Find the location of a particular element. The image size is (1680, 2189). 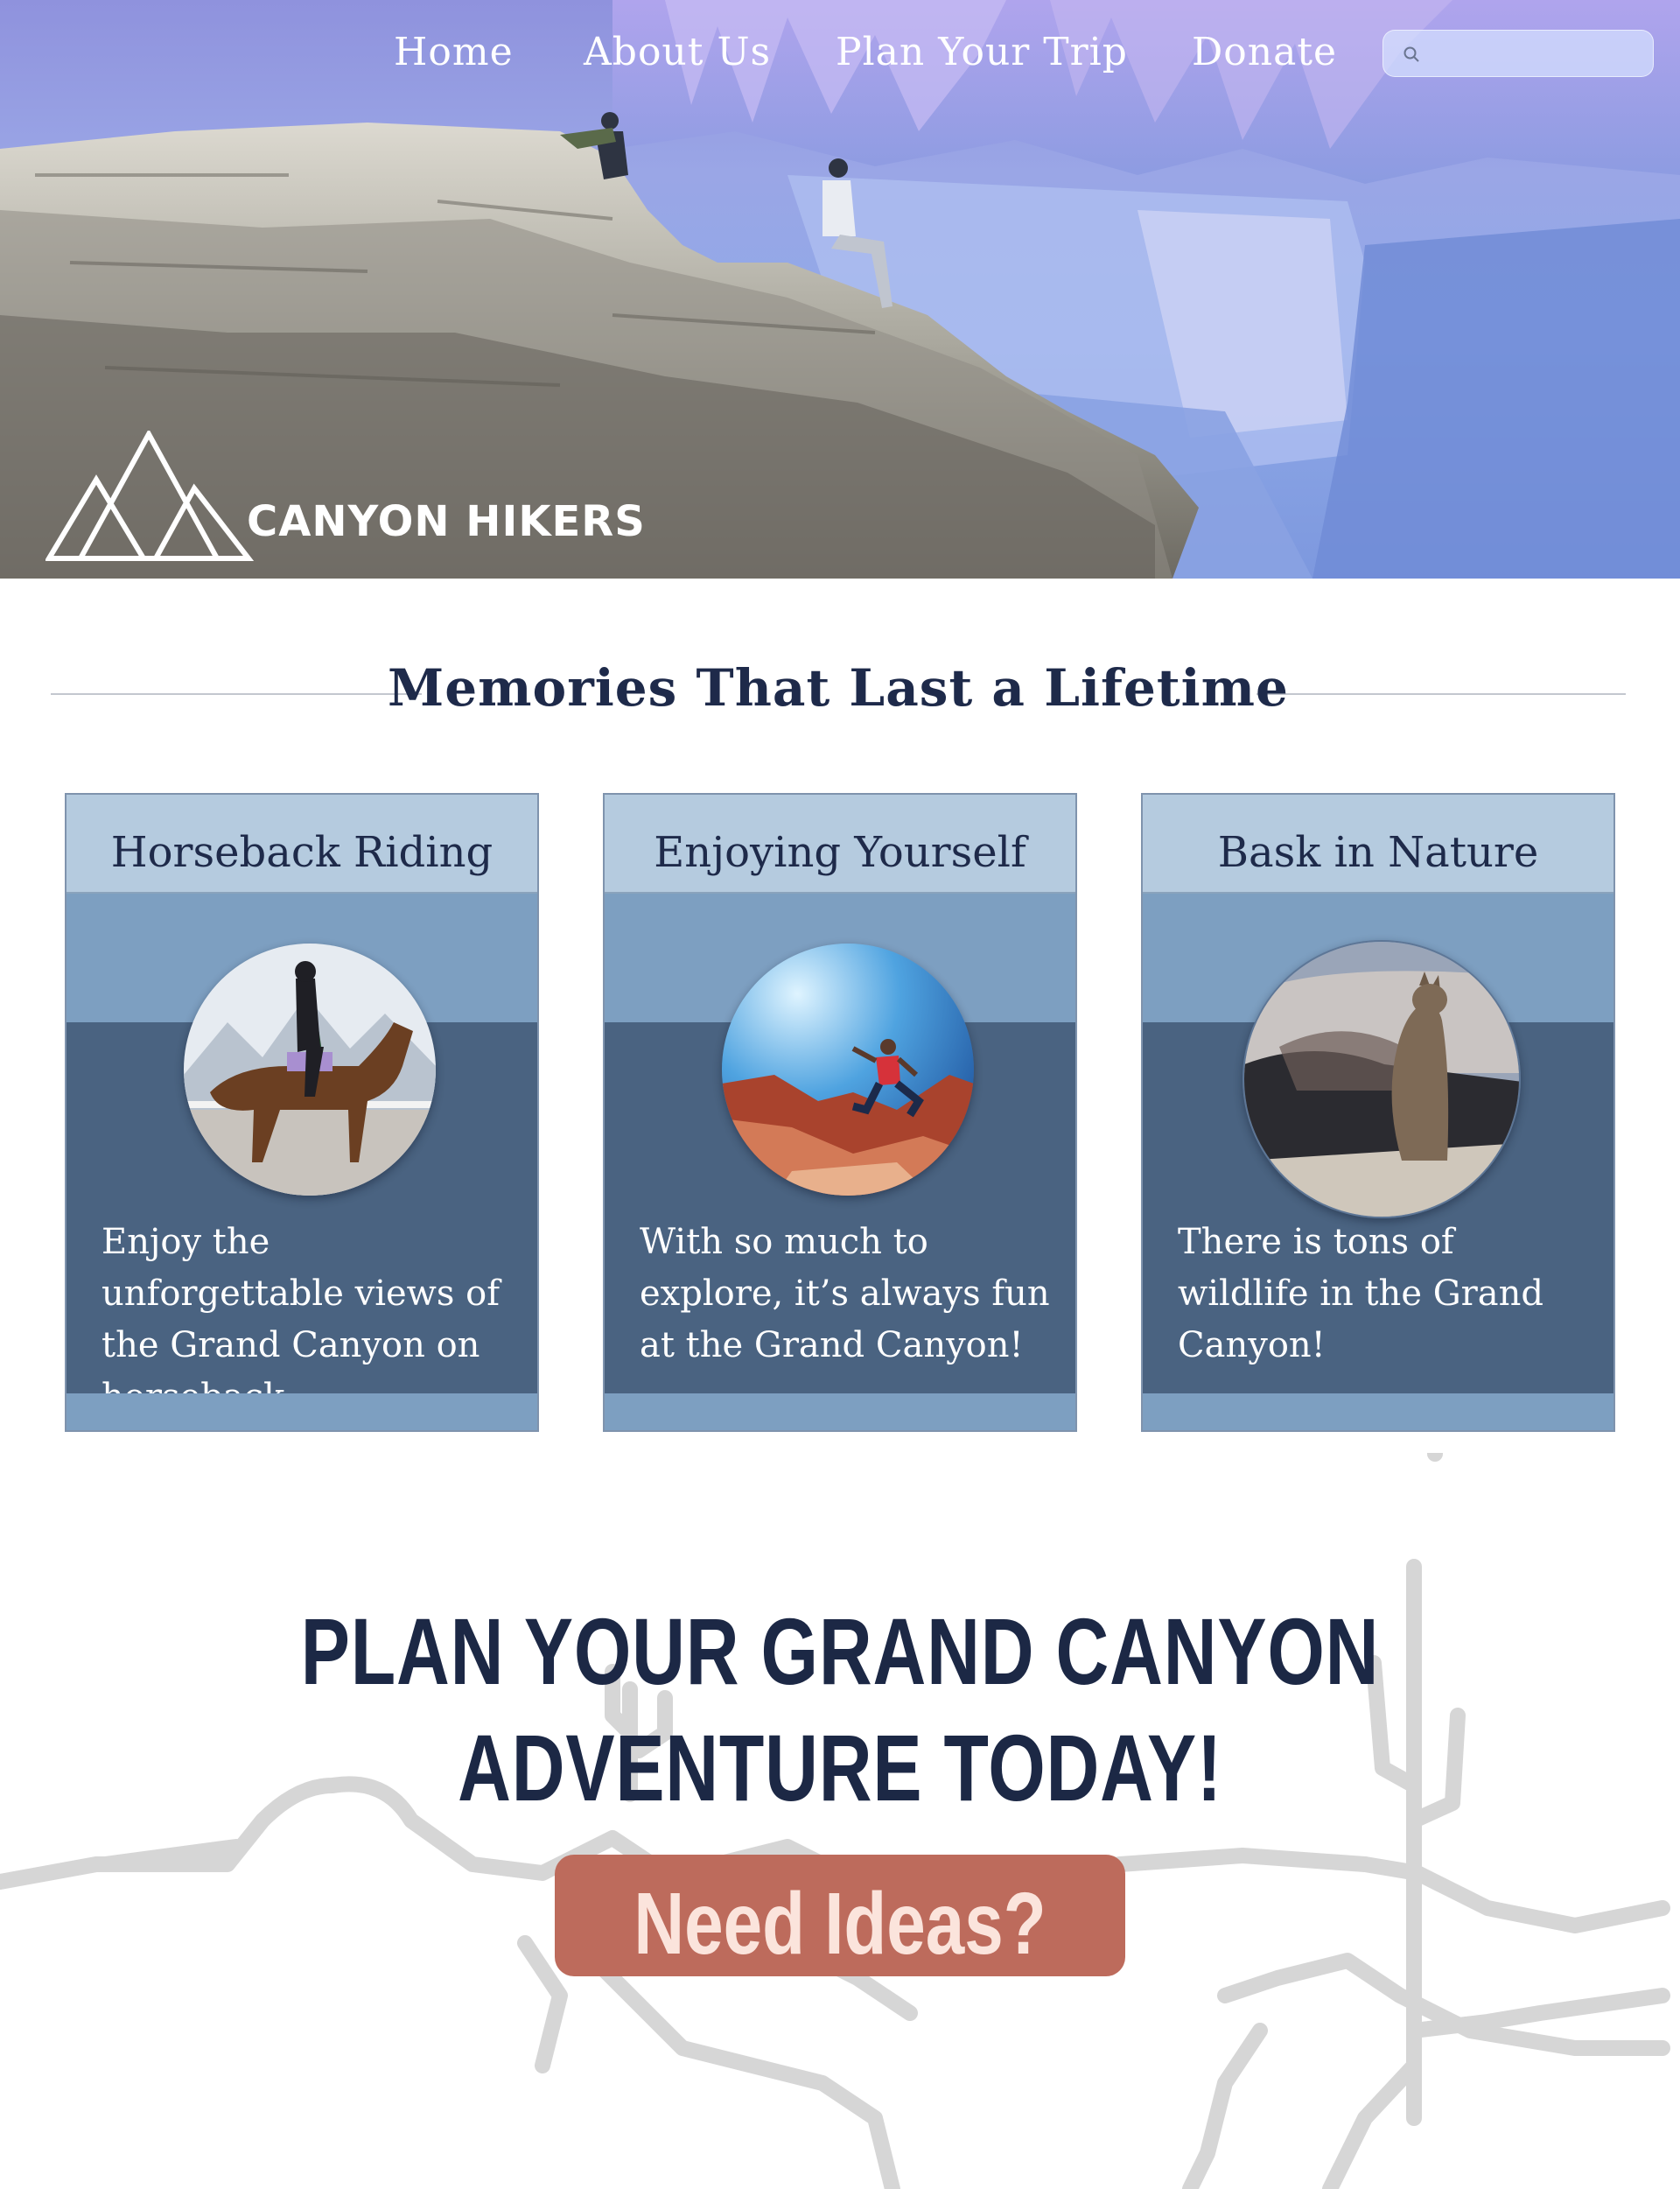

logo-text: CANYON HIKERS is located at coordinates (446, 522).